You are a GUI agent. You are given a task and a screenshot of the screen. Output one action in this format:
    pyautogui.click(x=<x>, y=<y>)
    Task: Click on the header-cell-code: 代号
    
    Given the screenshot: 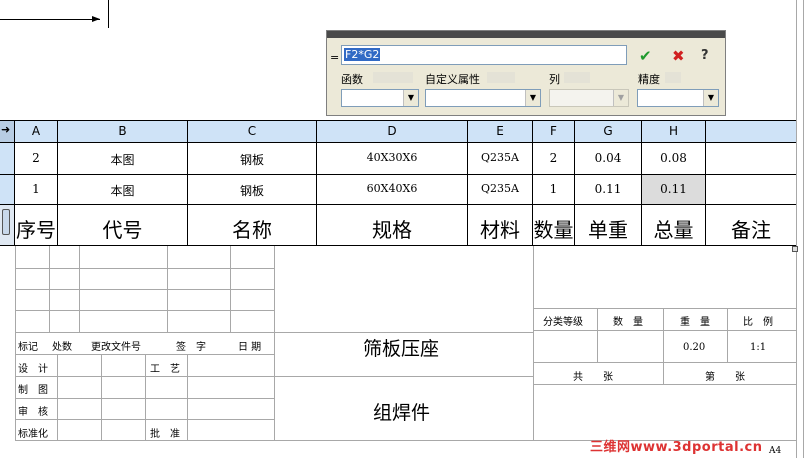 What is the action you would take?
    pyautogui.click(x=122, y=228)
    